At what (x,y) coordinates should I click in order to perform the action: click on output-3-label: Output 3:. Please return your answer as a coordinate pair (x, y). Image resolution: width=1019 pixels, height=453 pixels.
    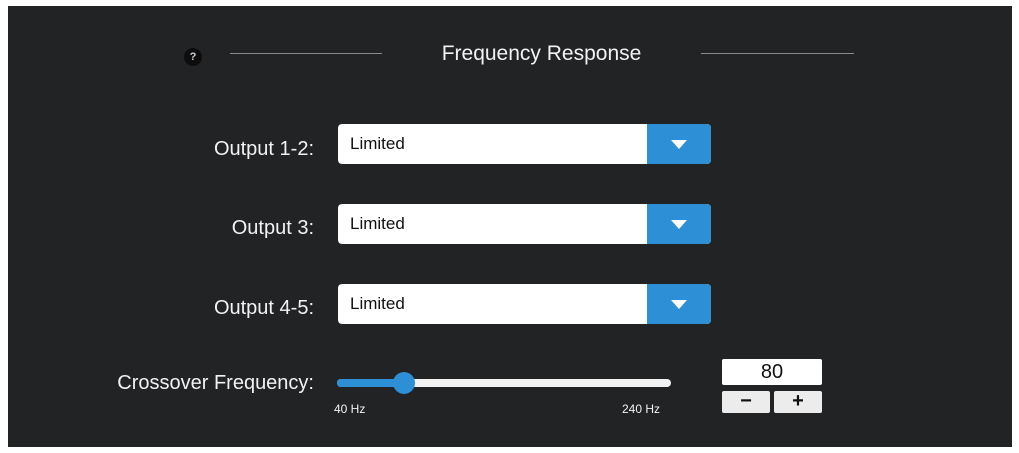
    Looking at the image, I should click on (272, 228).